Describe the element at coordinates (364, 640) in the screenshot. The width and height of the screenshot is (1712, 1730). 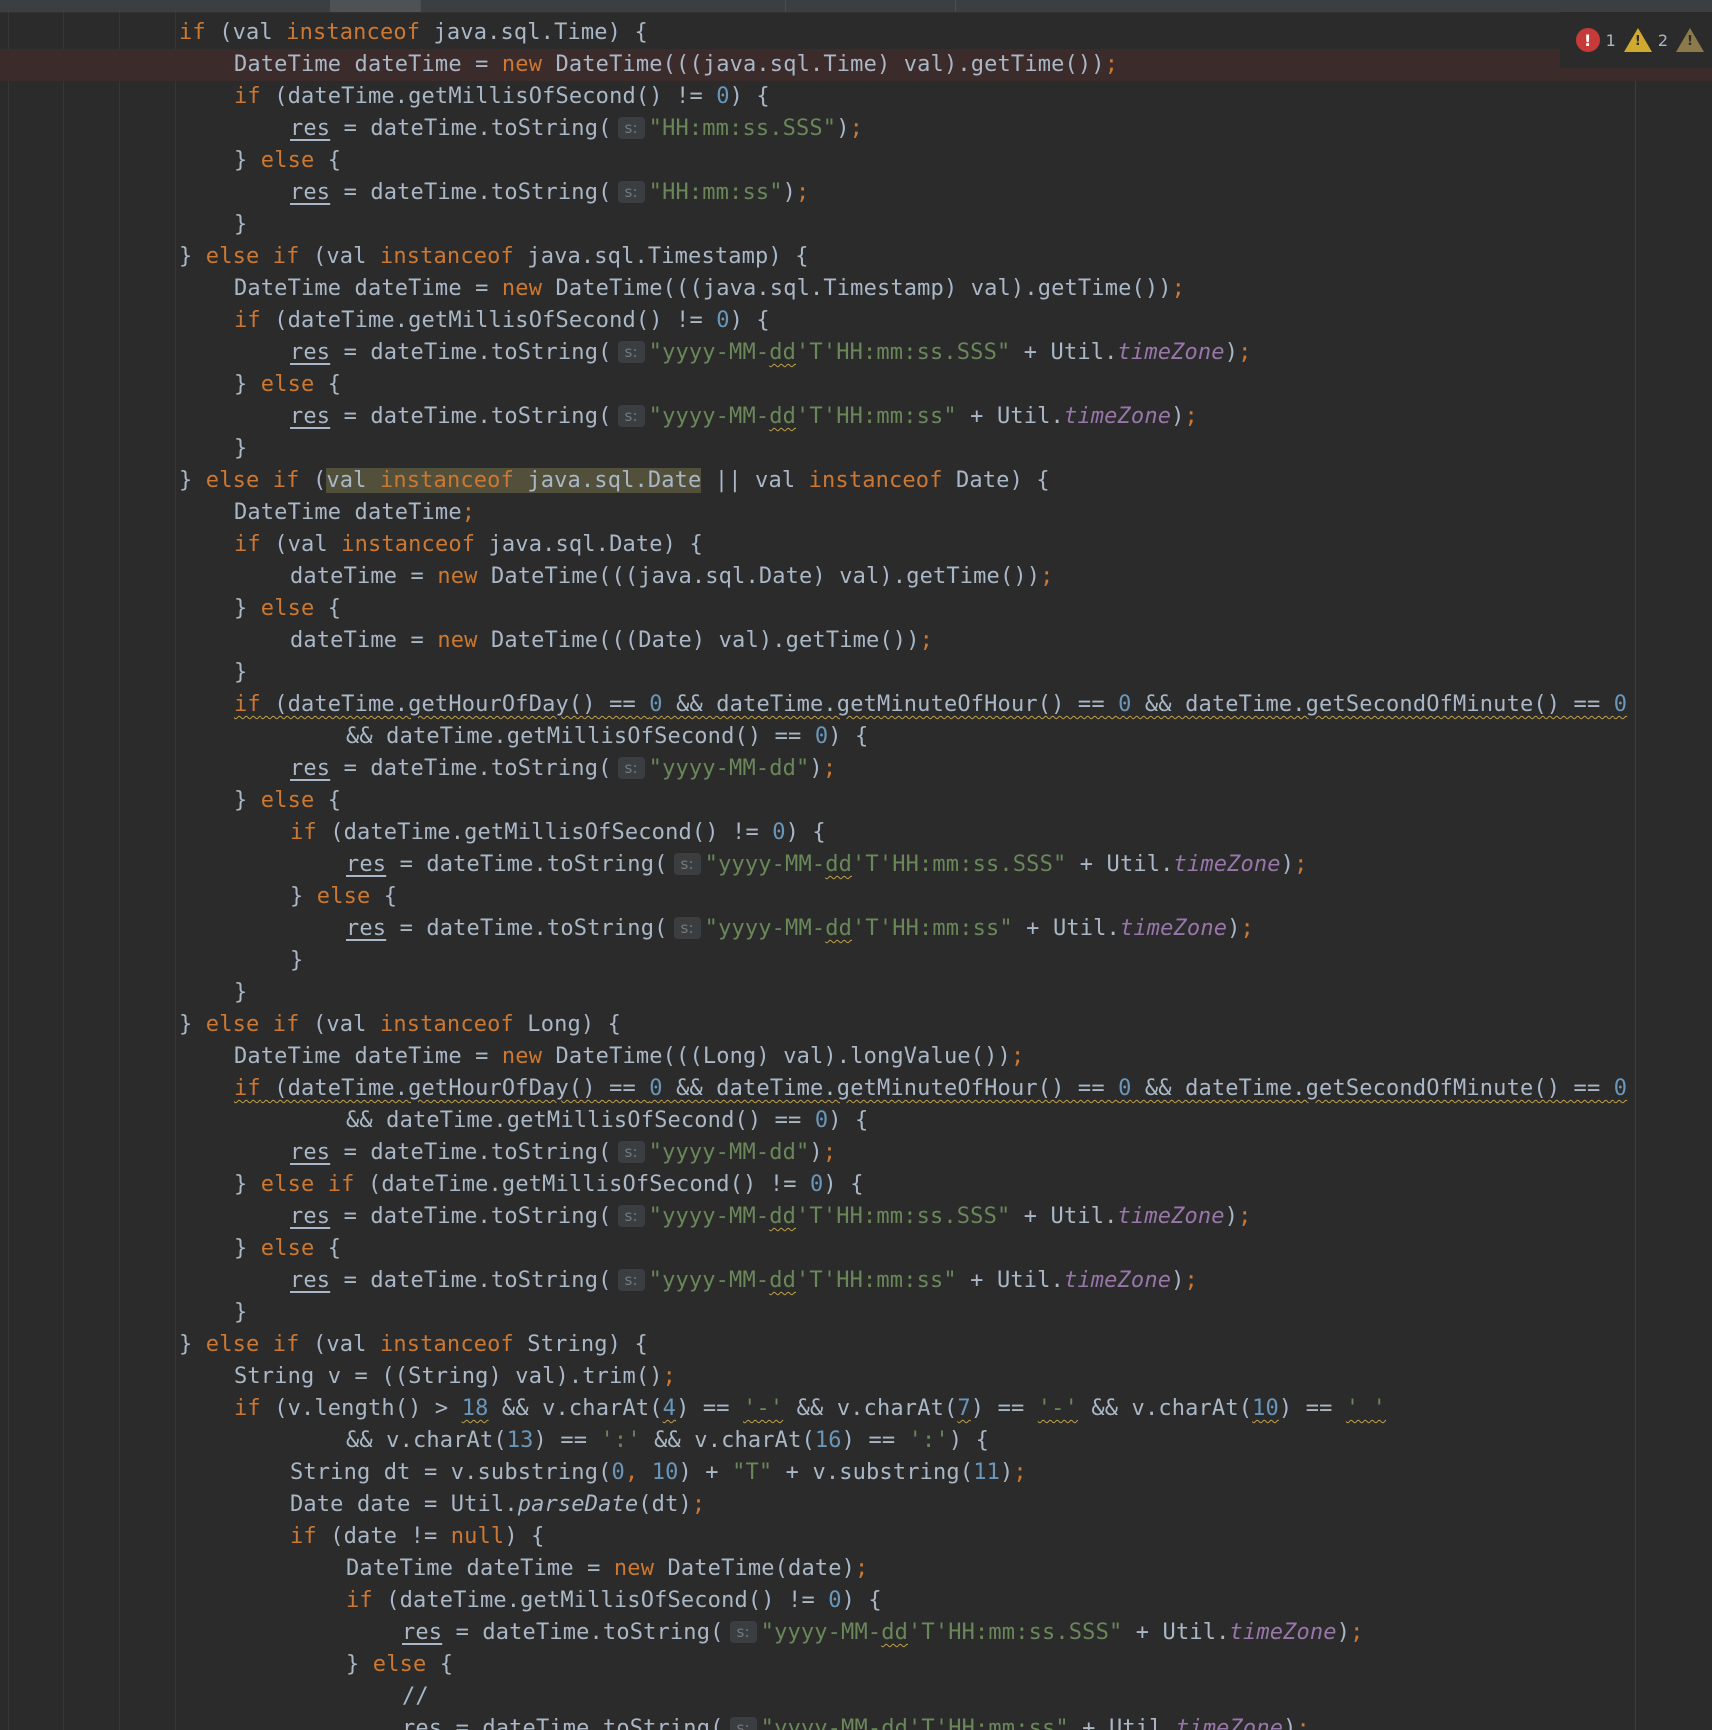
I see `code-token: dateTime =` at that location.